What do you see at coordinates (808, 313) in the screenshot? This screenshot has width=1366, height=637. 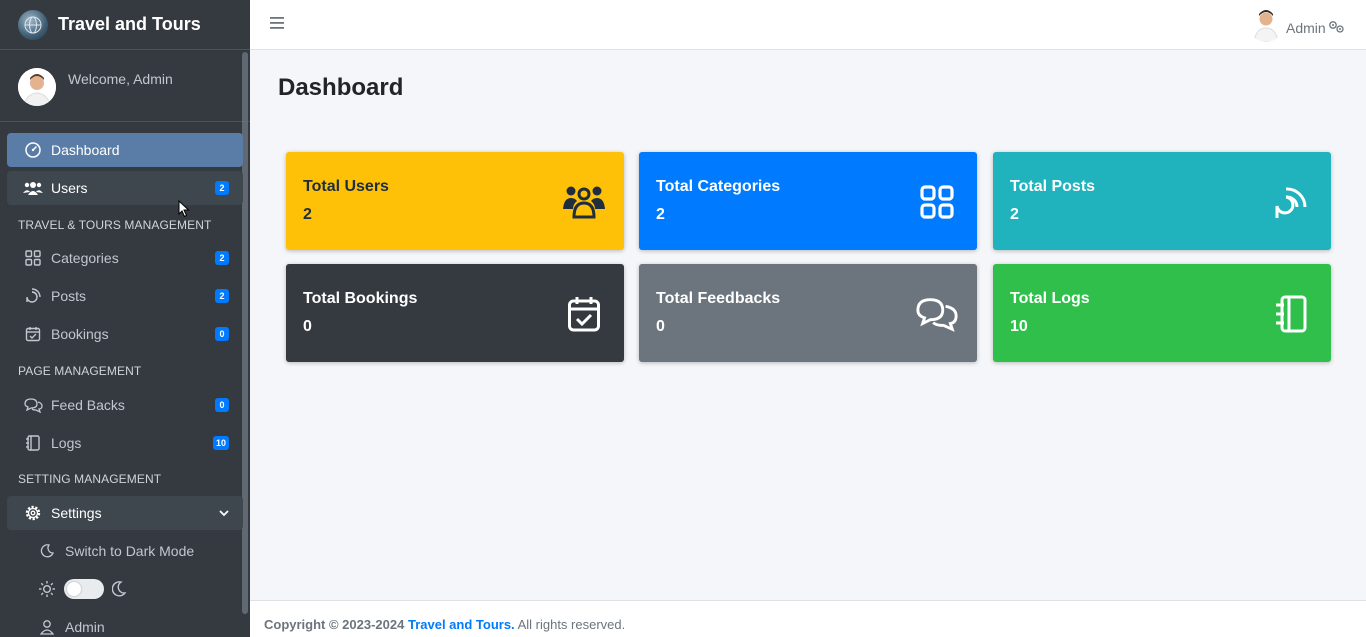 I see `stat-card-feedbacks: Total Feedbacks 0` at bounding box center [808, 313].